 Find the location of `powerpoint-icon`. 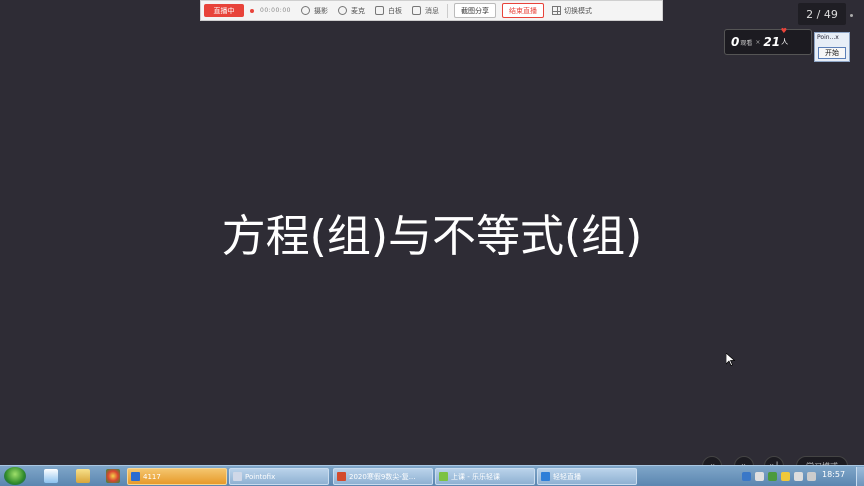

powerpoint-icon is located at coordinates (341, 476).